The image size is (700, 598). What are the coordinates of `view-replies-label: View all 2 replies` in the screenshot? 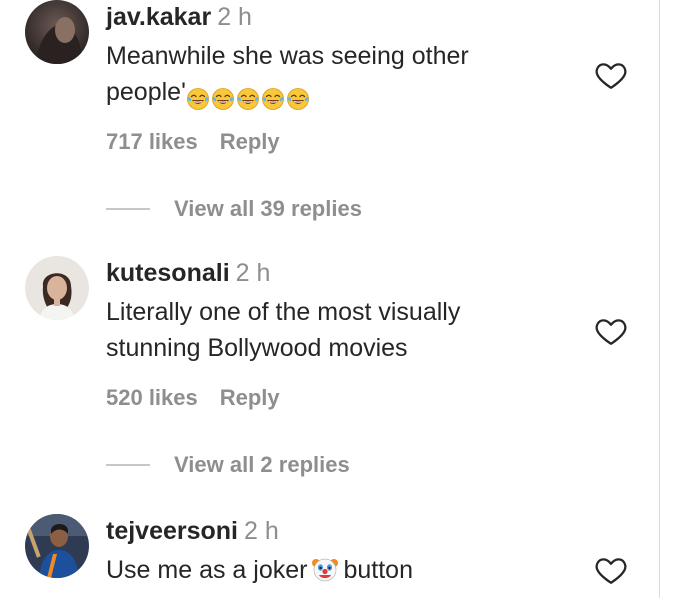 It's located at (262, 464).